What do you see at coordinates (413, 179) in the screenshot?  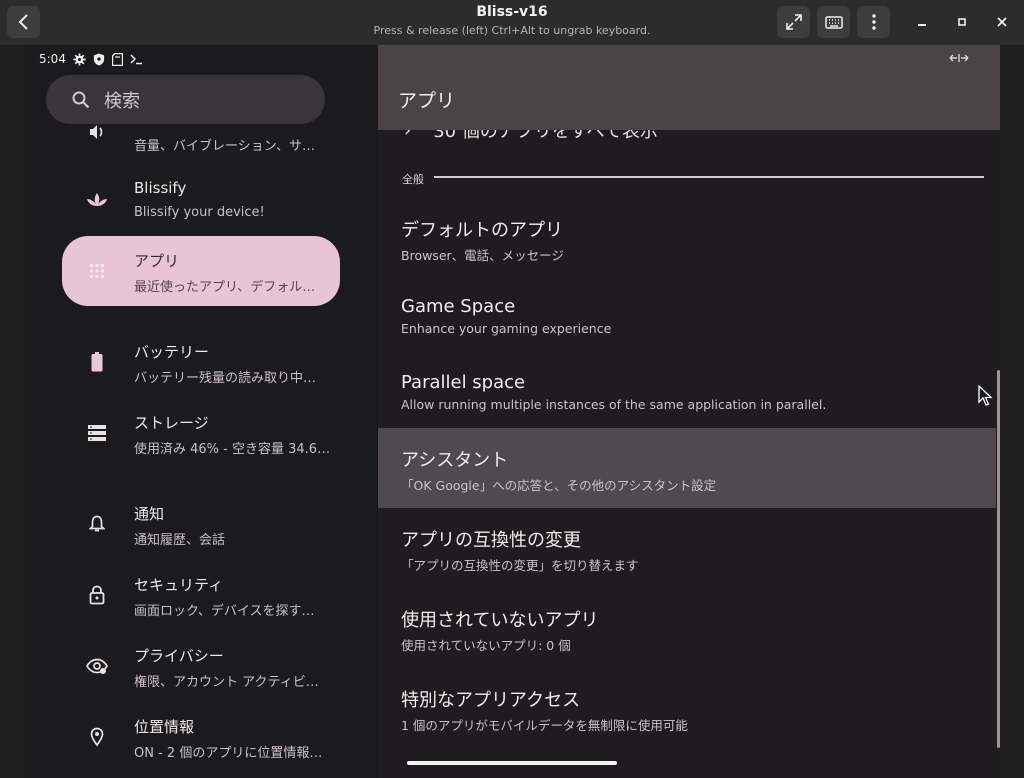 I see `section-header-general: 全般` at bounding box center [413, 179].